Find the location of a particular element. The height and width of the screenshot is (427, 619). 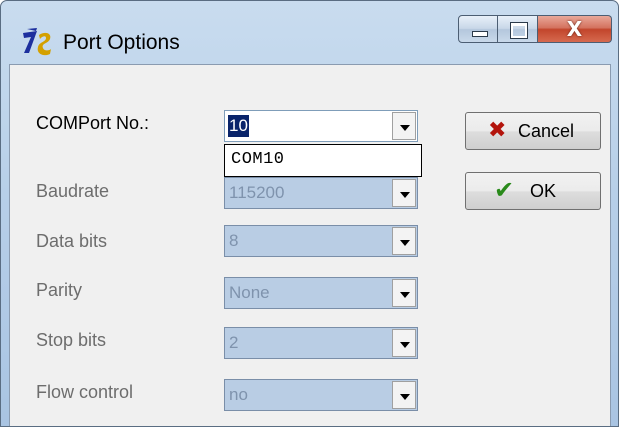

window-title: Port Options is located at coordinates (121, 42).